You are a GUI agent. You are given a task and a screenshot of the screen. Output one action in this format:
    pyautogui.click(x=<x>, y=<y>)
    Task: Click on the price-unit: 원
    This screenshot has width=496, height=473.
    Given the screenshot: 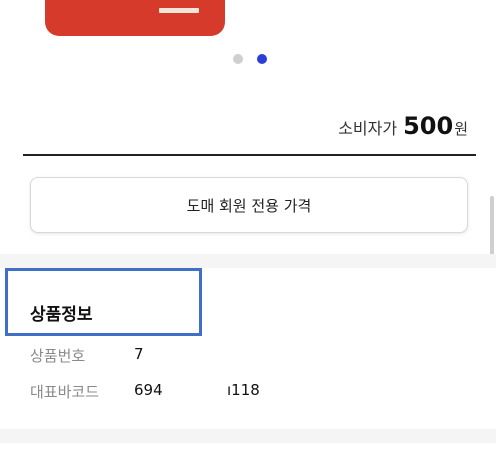 What is the action you would take?
    pyautogui.click(x=461, y=129)
    